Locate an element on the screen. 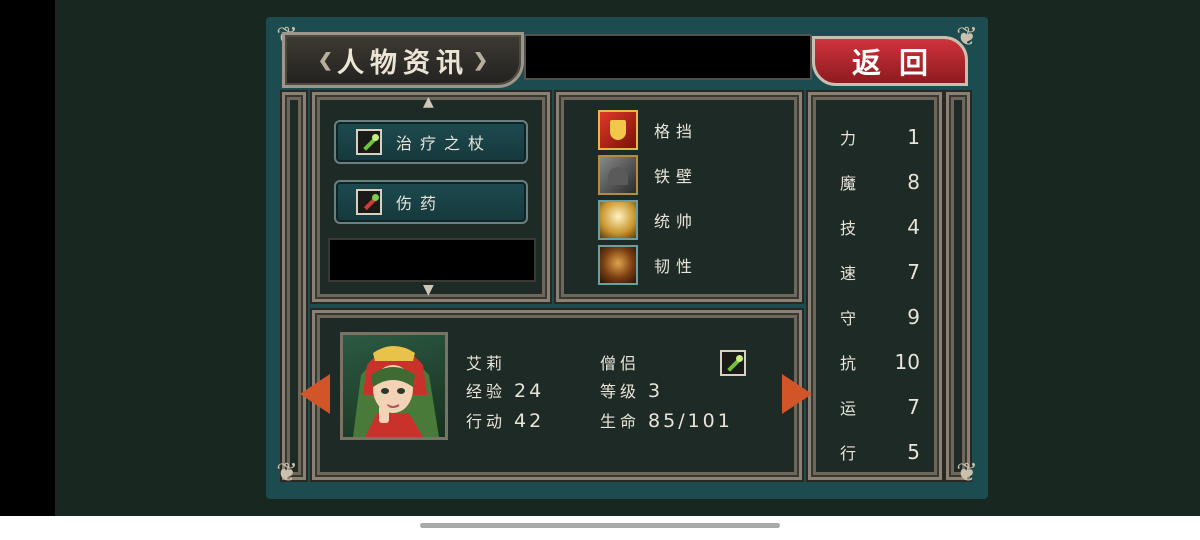  item-name: 伤药 is located at coordinates (420, 203).